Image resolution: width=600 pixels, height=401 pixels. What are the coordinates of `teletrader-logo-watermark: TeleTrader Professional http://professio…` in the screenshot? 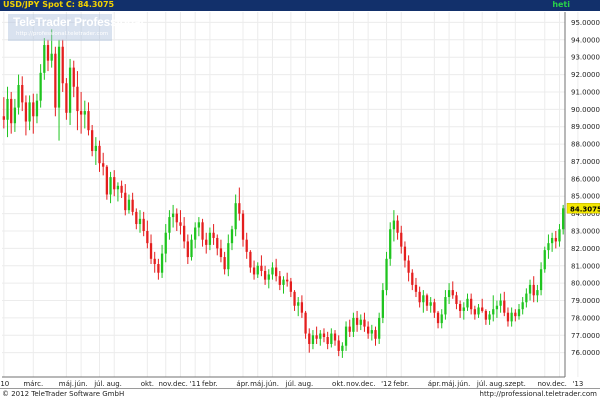 It's located at (76, 27).